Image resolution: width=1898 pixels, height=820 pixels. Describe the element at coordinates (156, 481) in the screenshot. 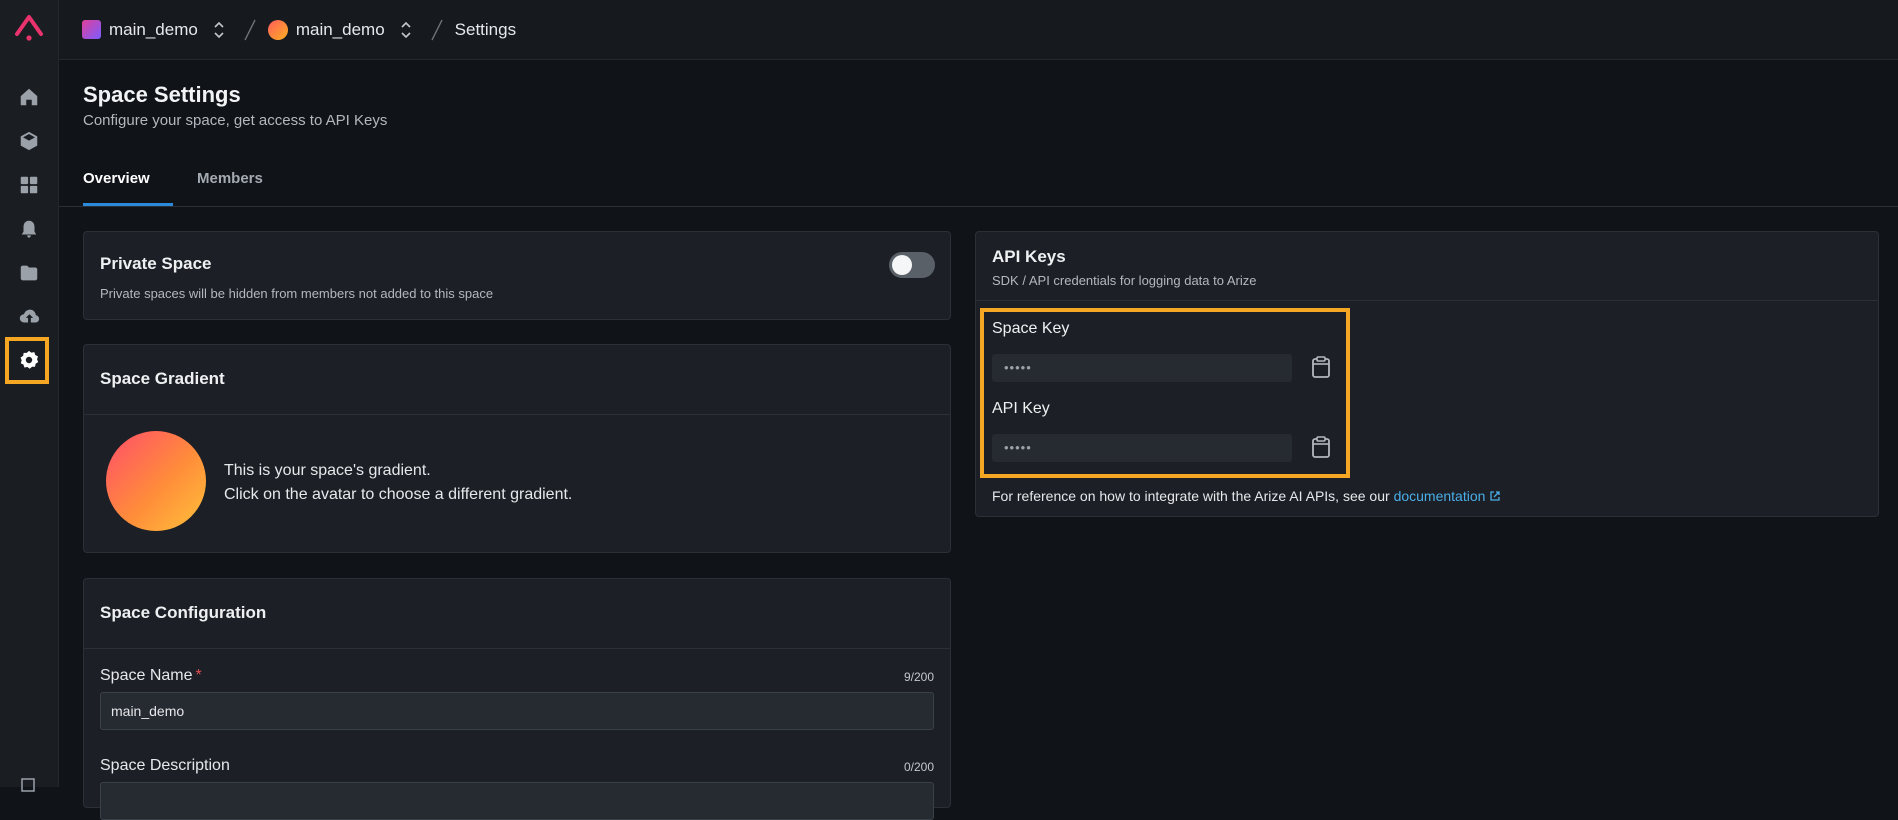

I see `space-gradient-avatar` at that location.